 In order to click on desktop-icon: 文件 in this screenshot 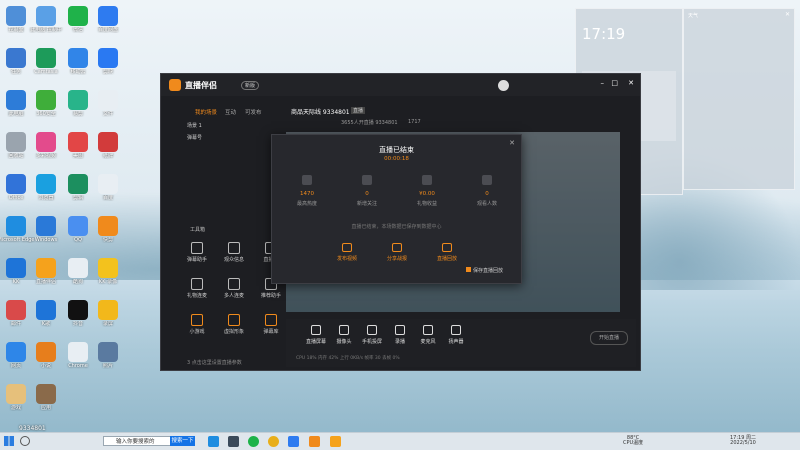, I will do `click(108, 103)`.